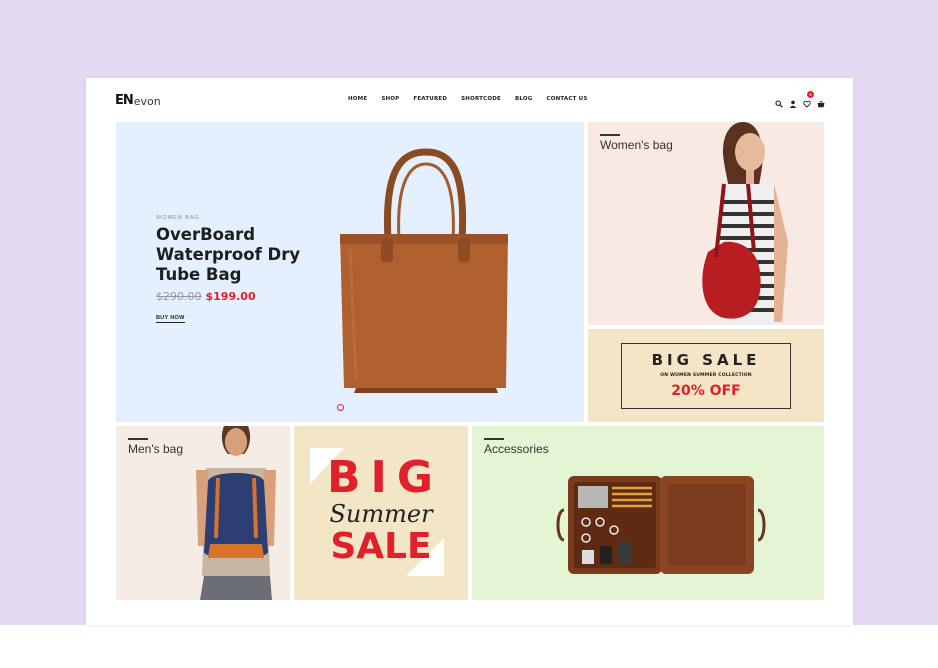  What do you see at coordinates (357, 99) in the screenshot?
I see `nav-home: HOME` at bounding box center [357, 99].